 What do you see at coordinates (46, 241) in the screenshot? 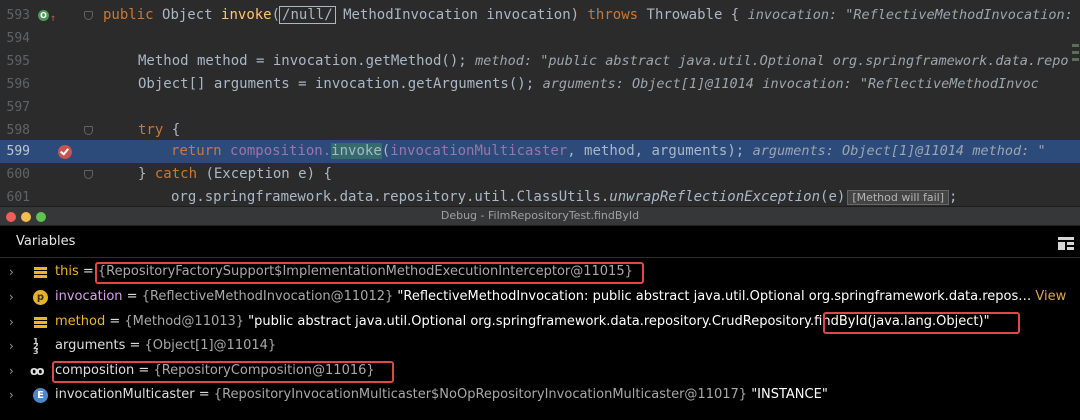
I see `variables-title: Variables` at bounding box center [46, 241].